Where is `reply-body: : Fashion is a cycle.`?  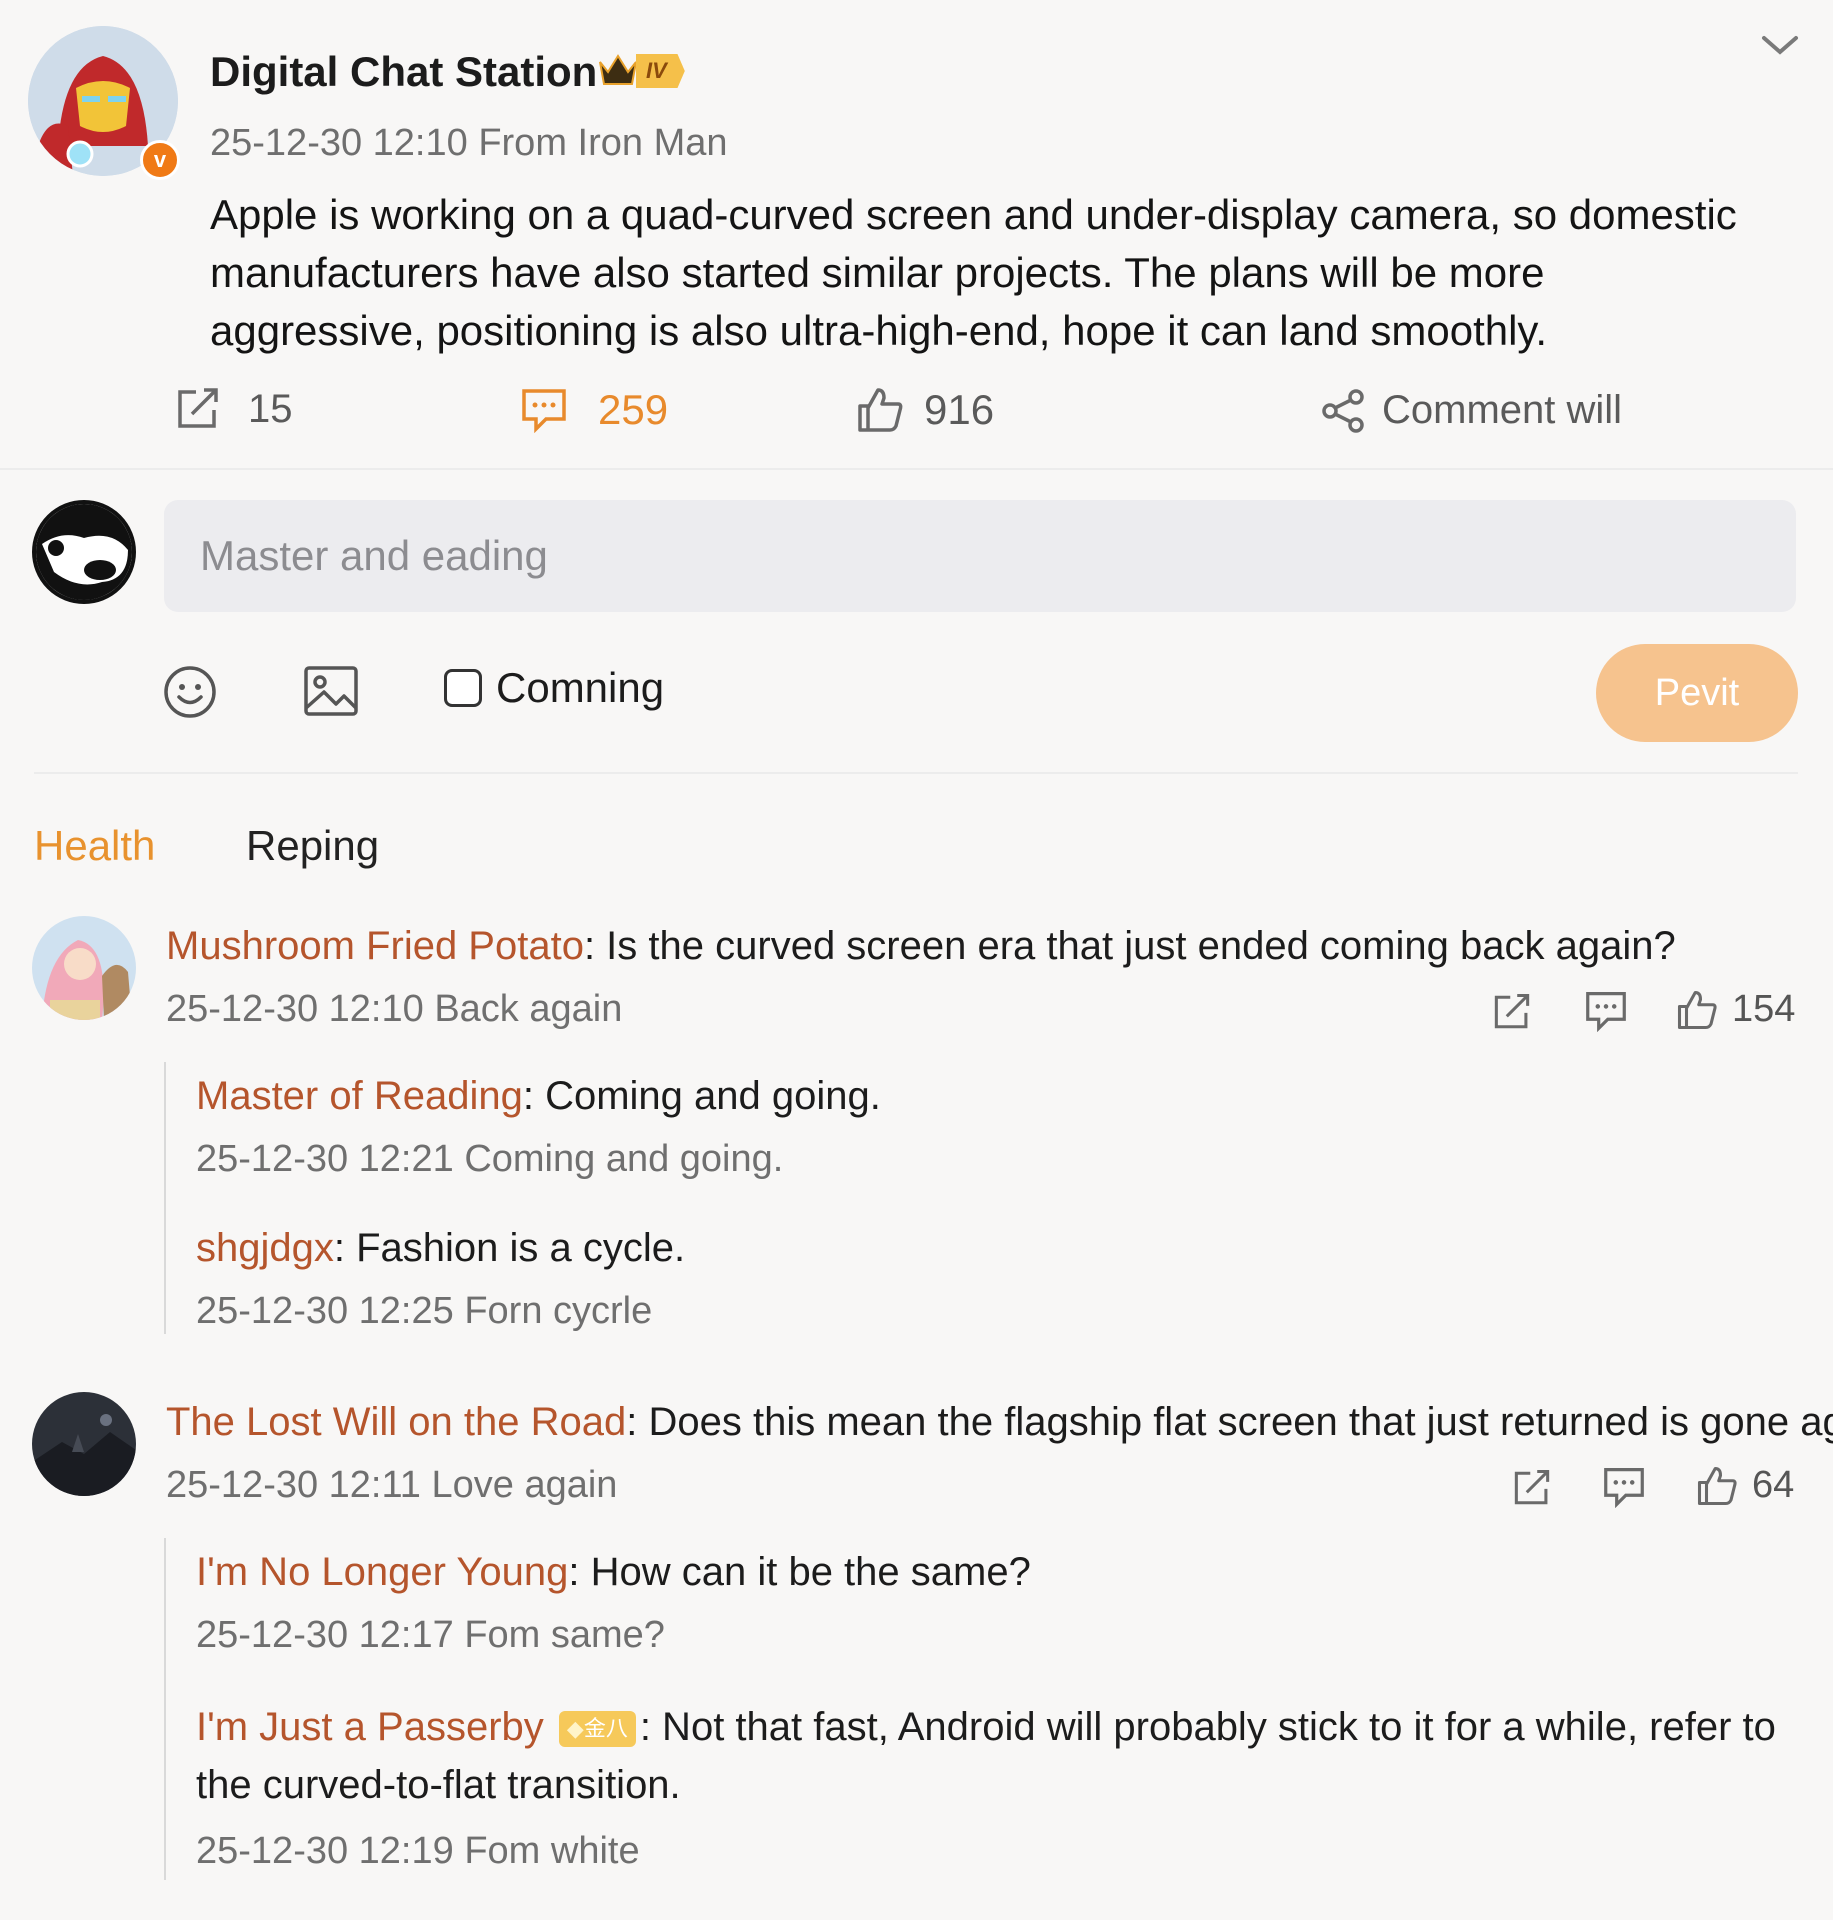
reply-body: : Fashion is a cycle. is located at coordinates (509, 1248).